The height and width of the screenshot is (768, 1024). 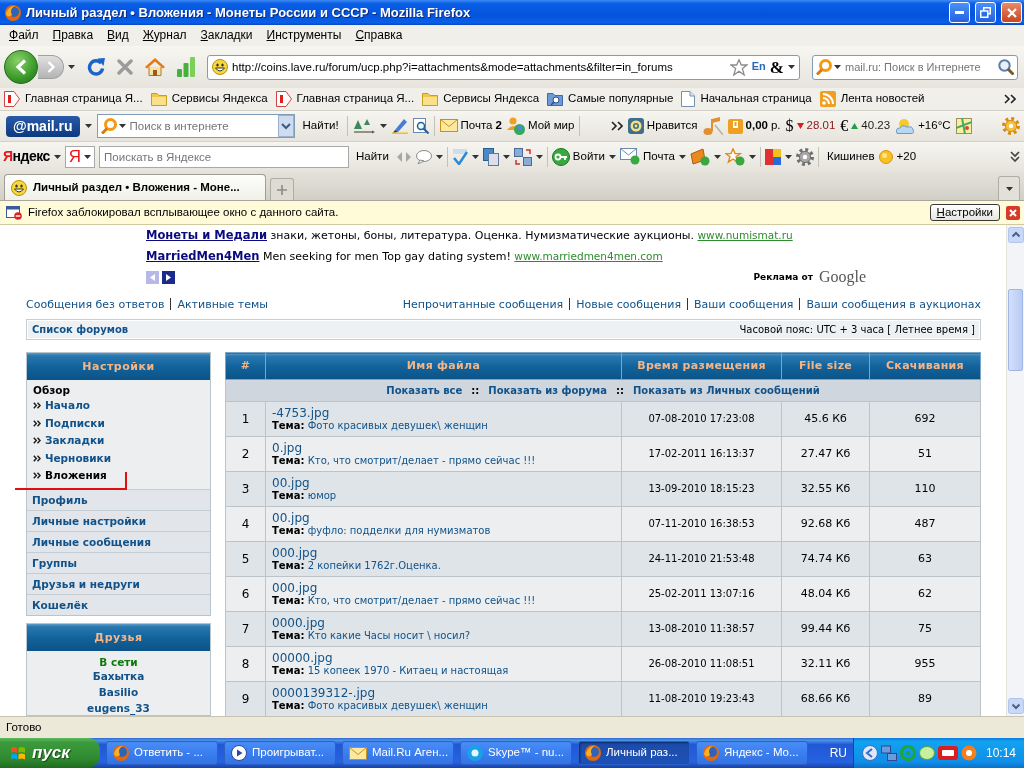 I want to click on menu-item: Инструменты, so click(x=304, y=35).